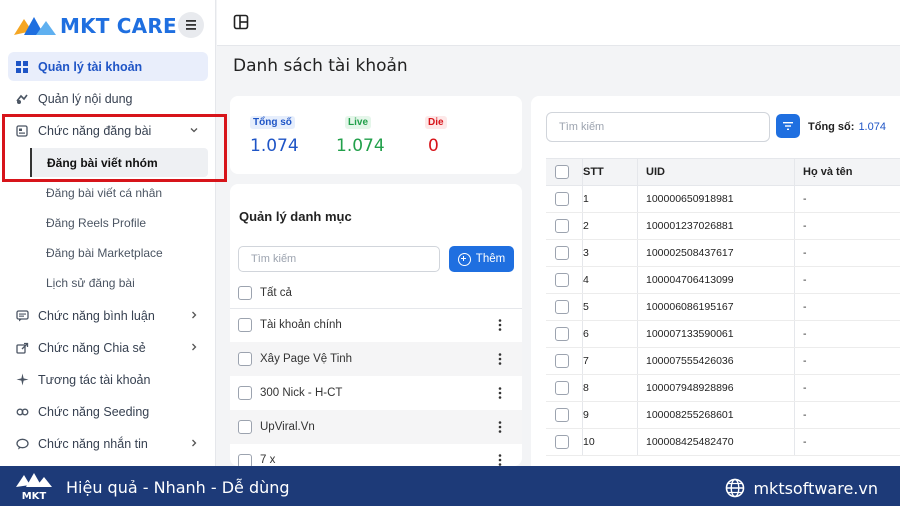 The width and height of the screenshot is (900, 506). I want to click on subitem-post-history: Lịch sử đăng bài, so click(108, 282).